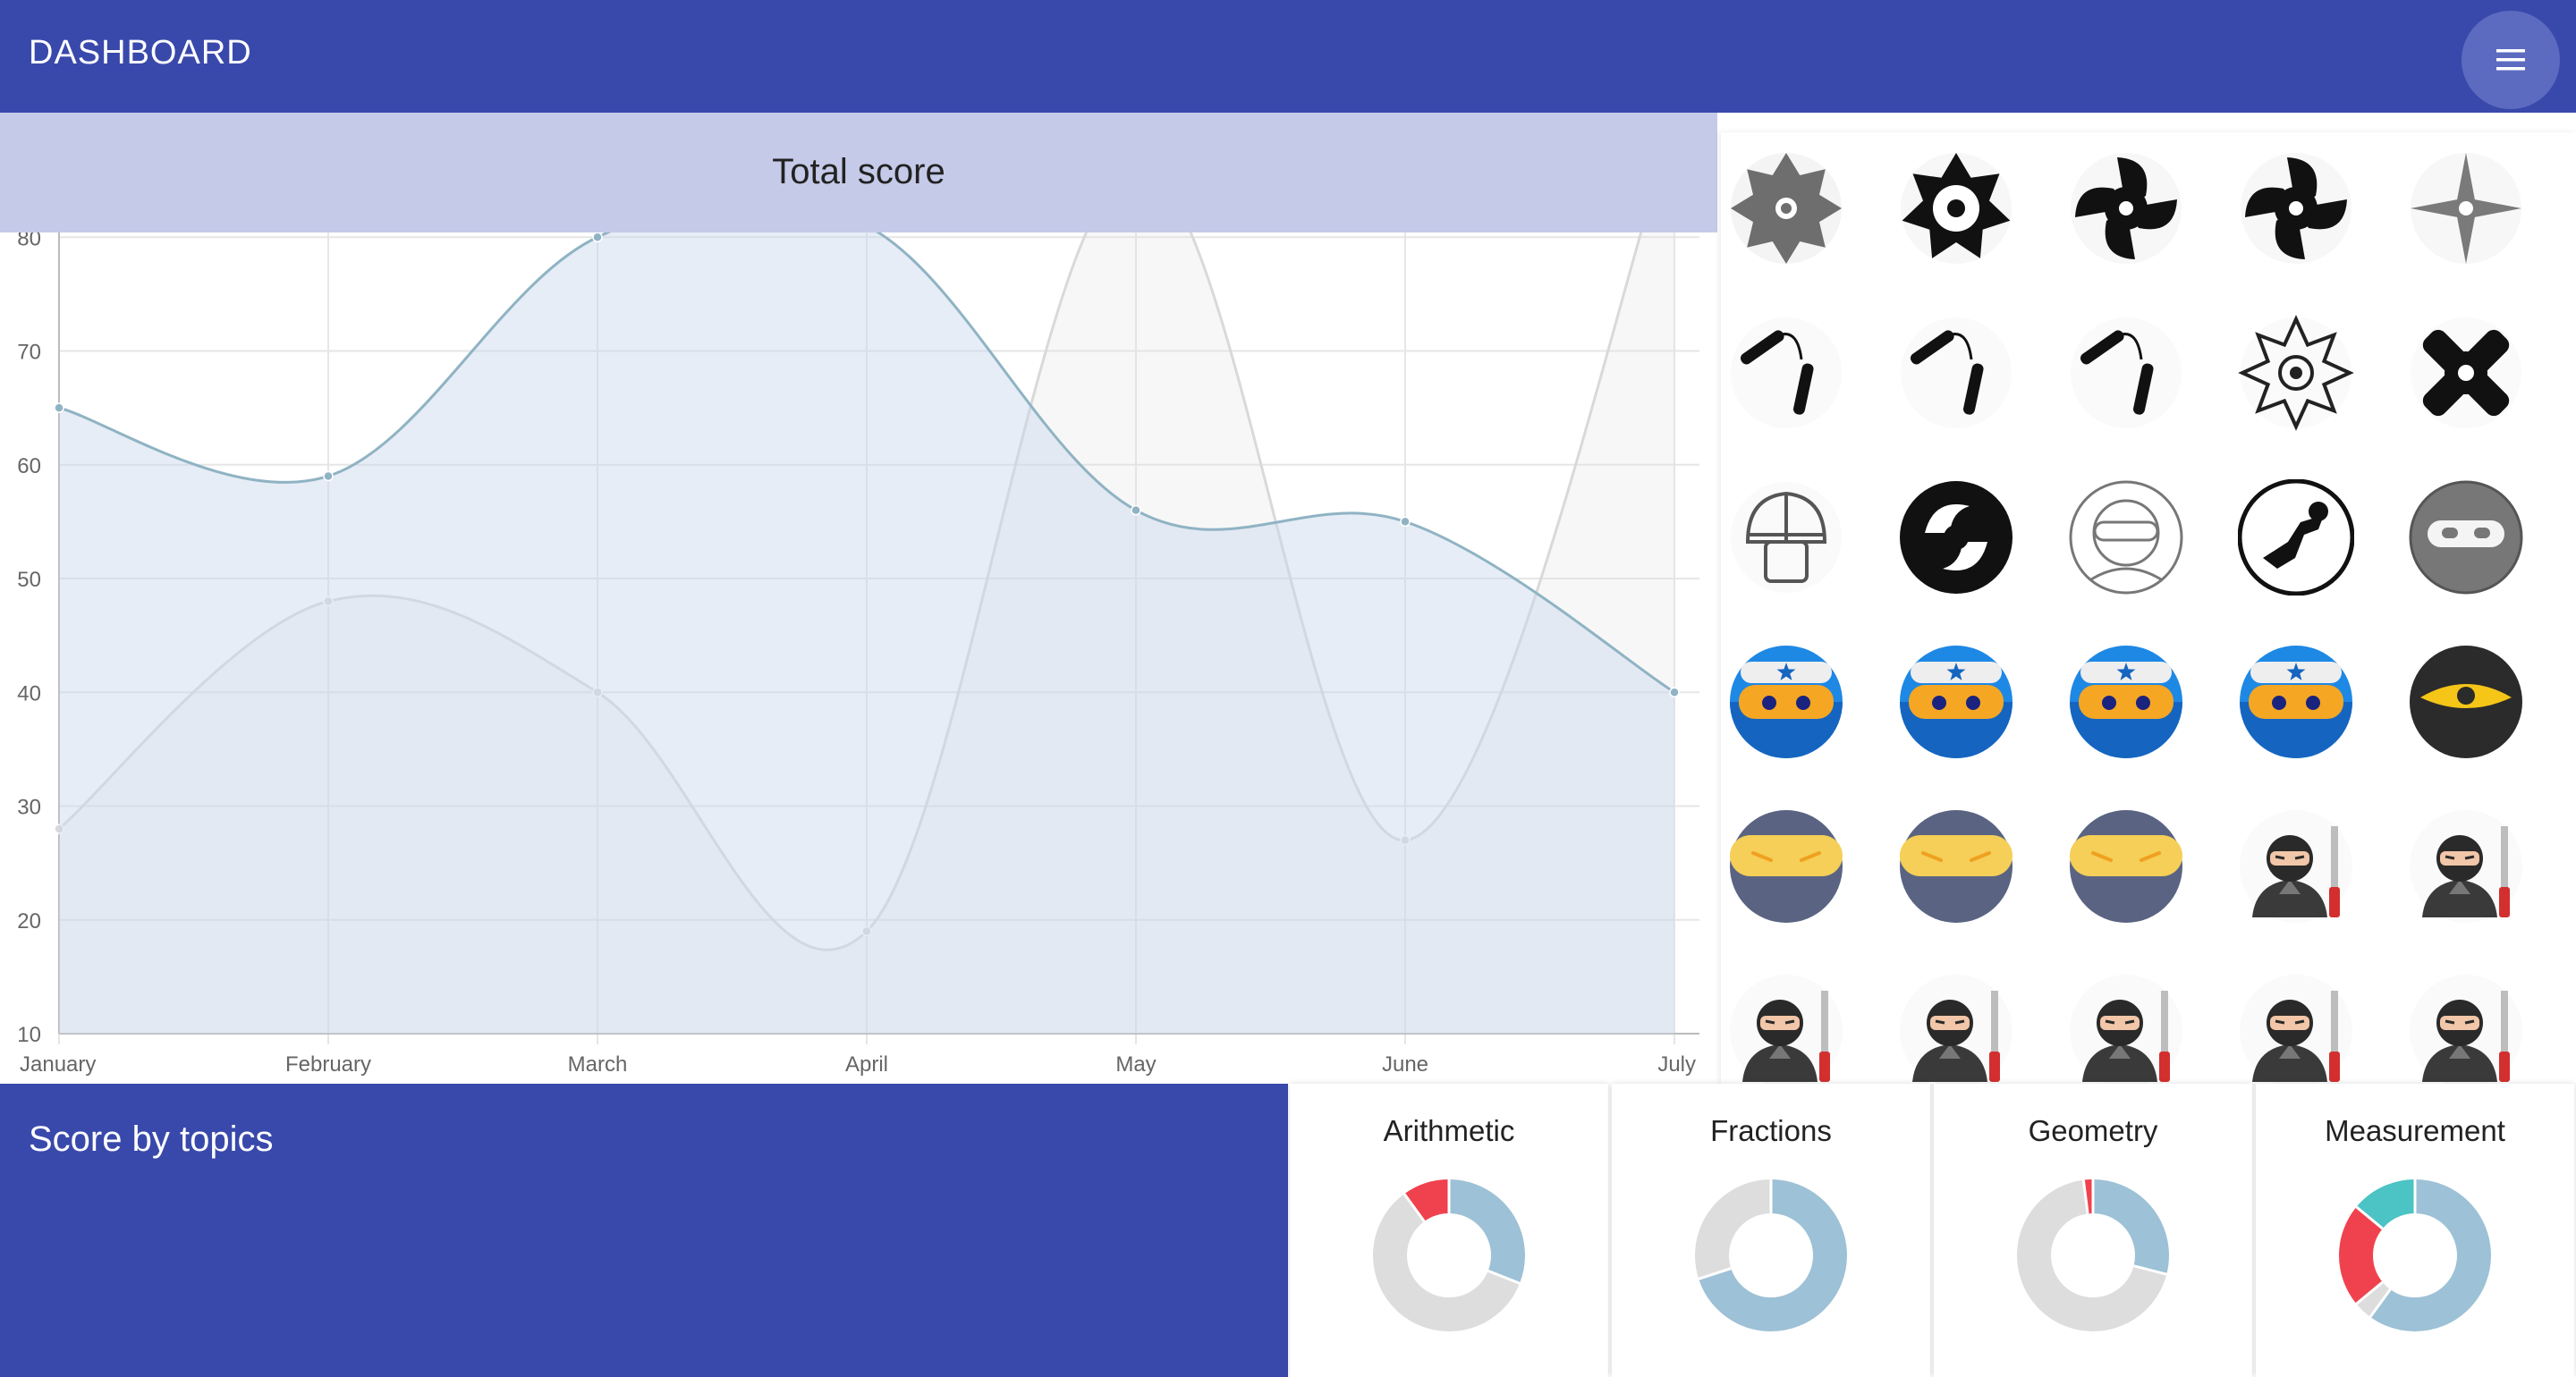 This screenshot has width=2576, height=1377. Describe the element at coordinates (29, 466) in the screenshot. I see `y-tick-label: 60` at that location.